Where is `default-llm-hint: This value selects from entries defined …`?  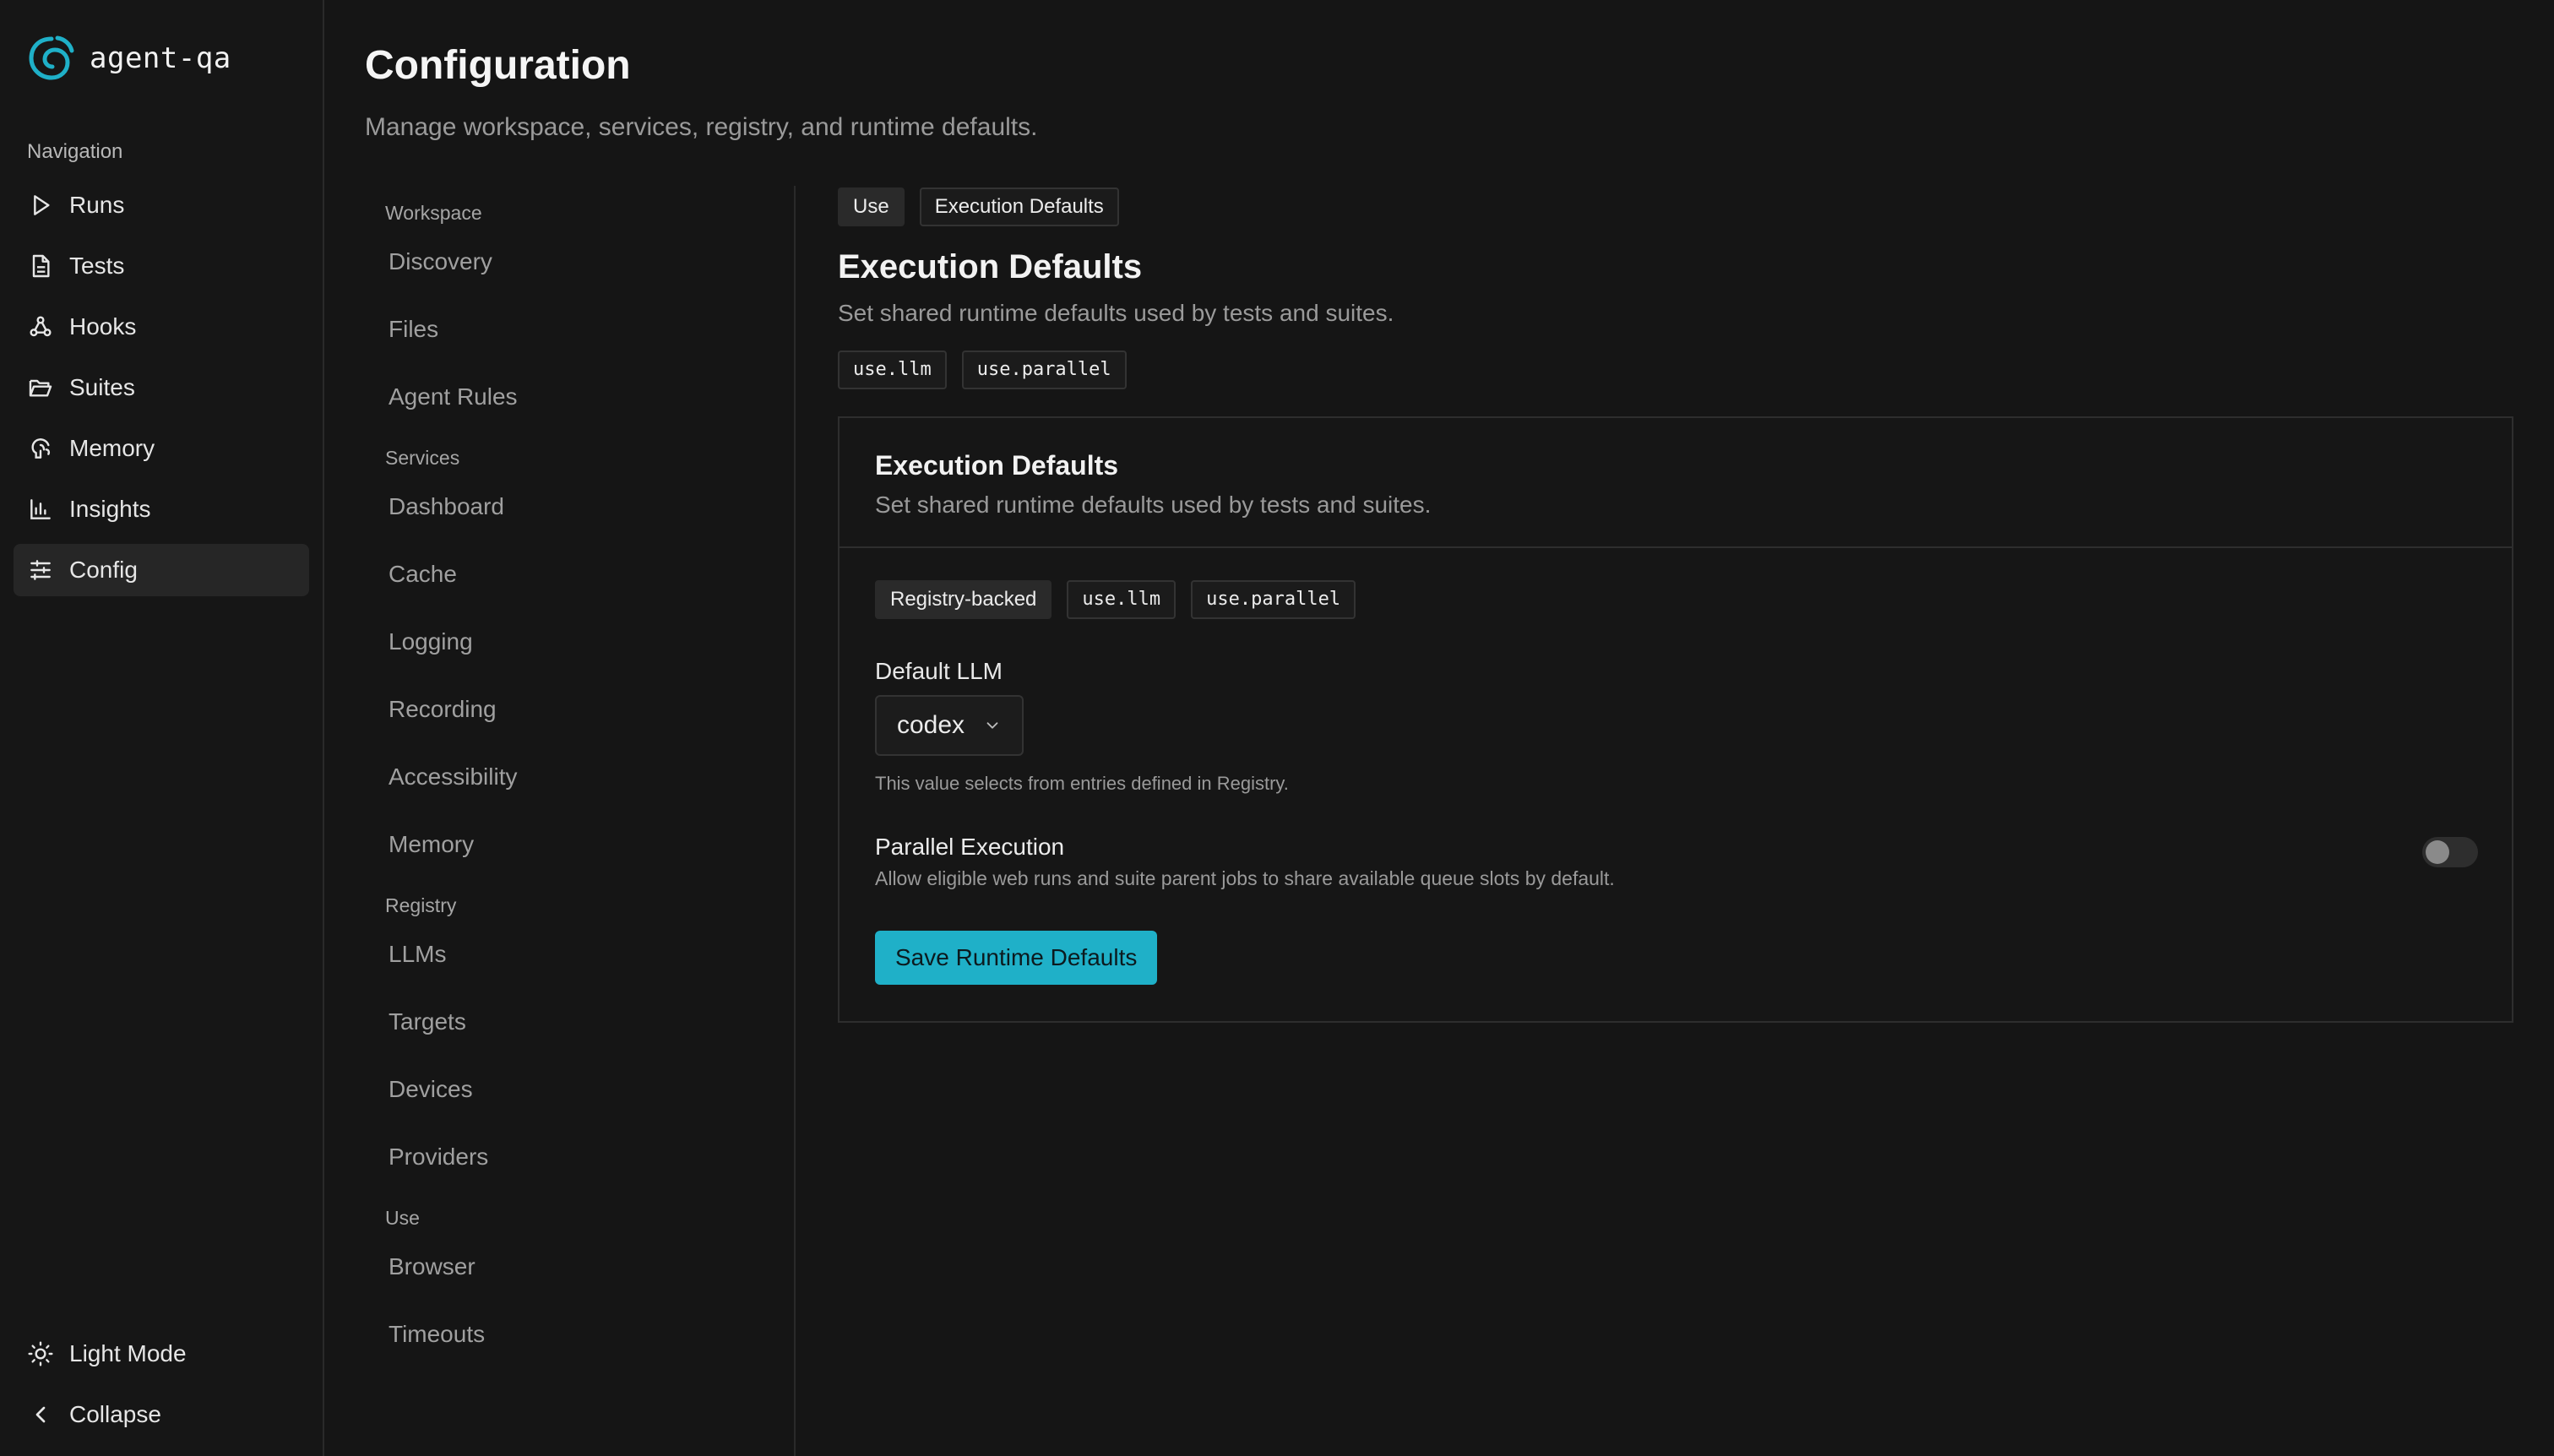
default-llm-hint: This value selects from entries defined … is located at coordinates (1082, 784).